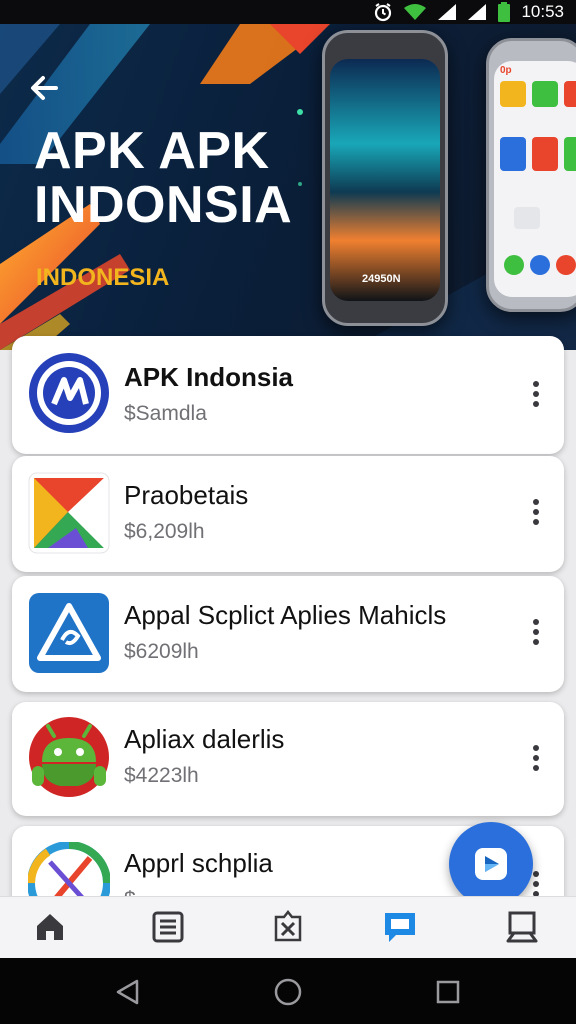  Describe the element at coordinates (381, 279) in the screenshot. I see `phone-left-caption: 24950N` at that location.